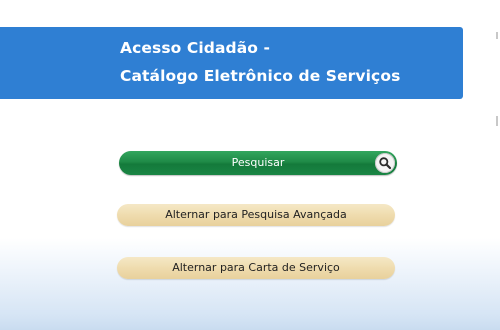 The image size is (500, 330). I want to click on search-button-label: Pesquisar, so click(258, 162).